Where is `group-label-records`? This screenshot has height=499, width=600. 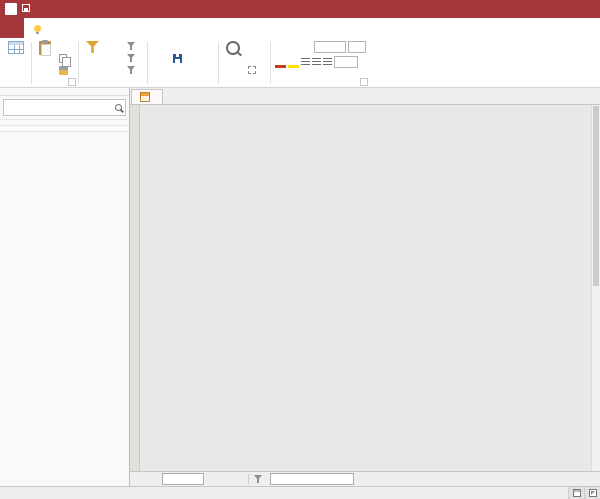 group-label-records is located at coordinates (183, 81).